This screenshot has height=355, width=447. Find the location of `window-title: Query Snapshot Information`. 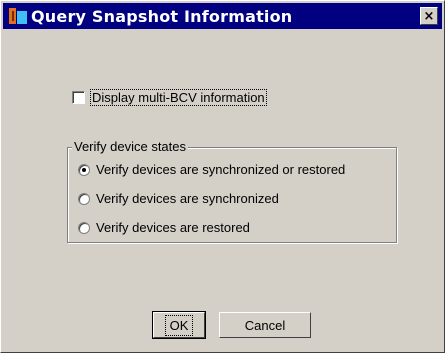

window-title: Query Snapshot Information is located at coordinates (162, 16).